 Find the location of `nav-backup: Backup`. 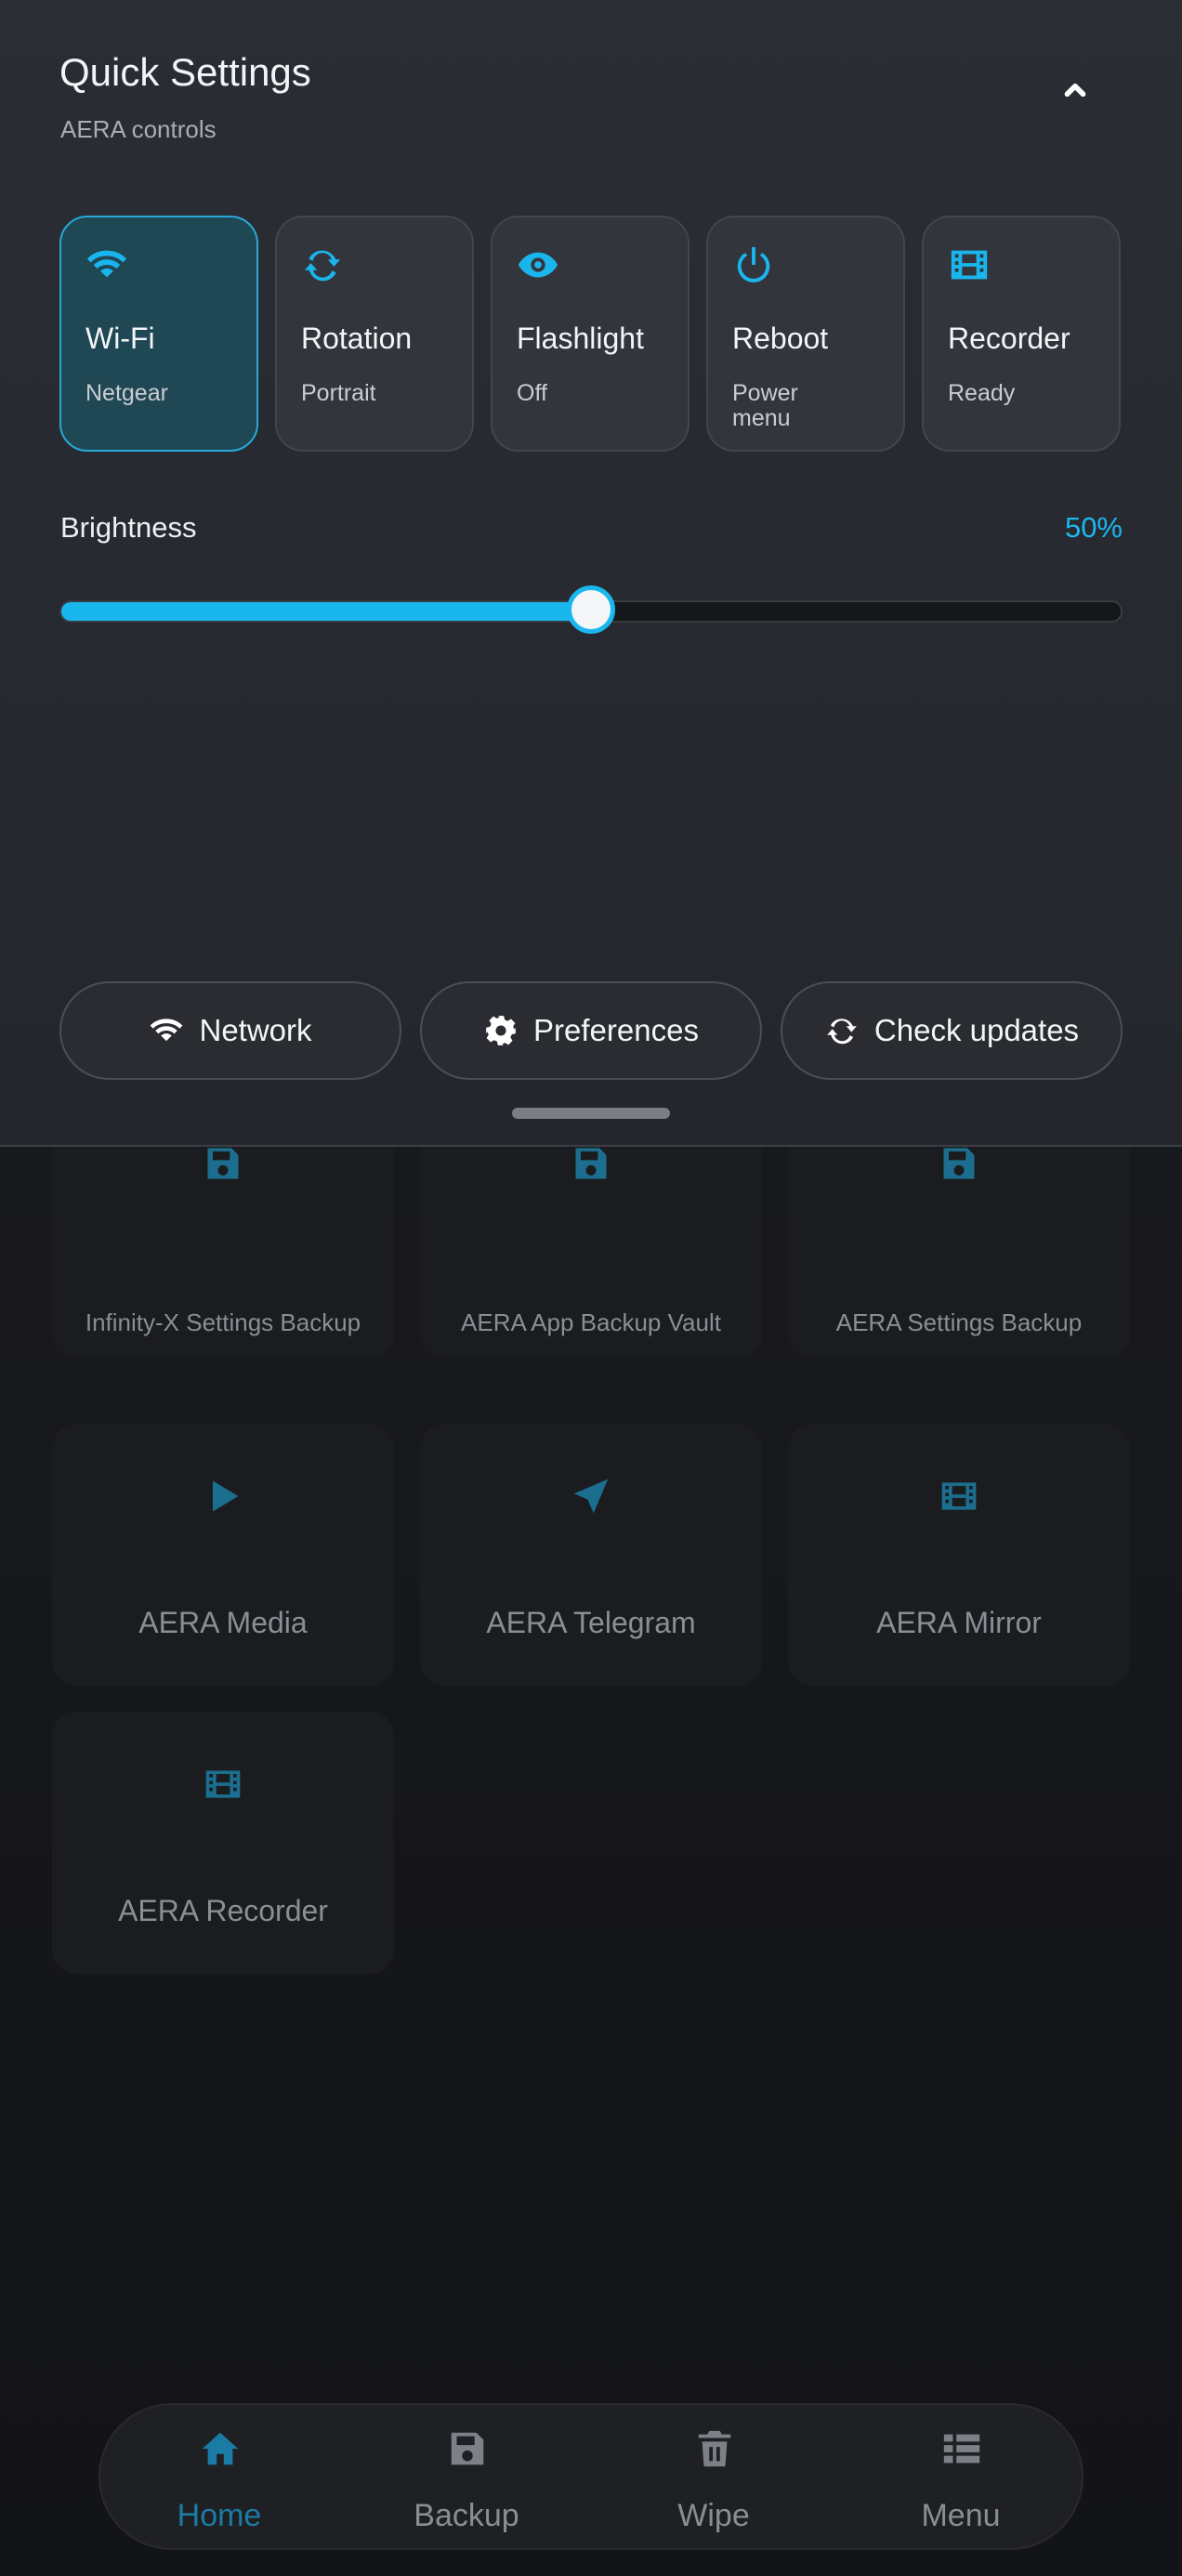

nav-backup: Backup is located at coordinates (466, 2478).